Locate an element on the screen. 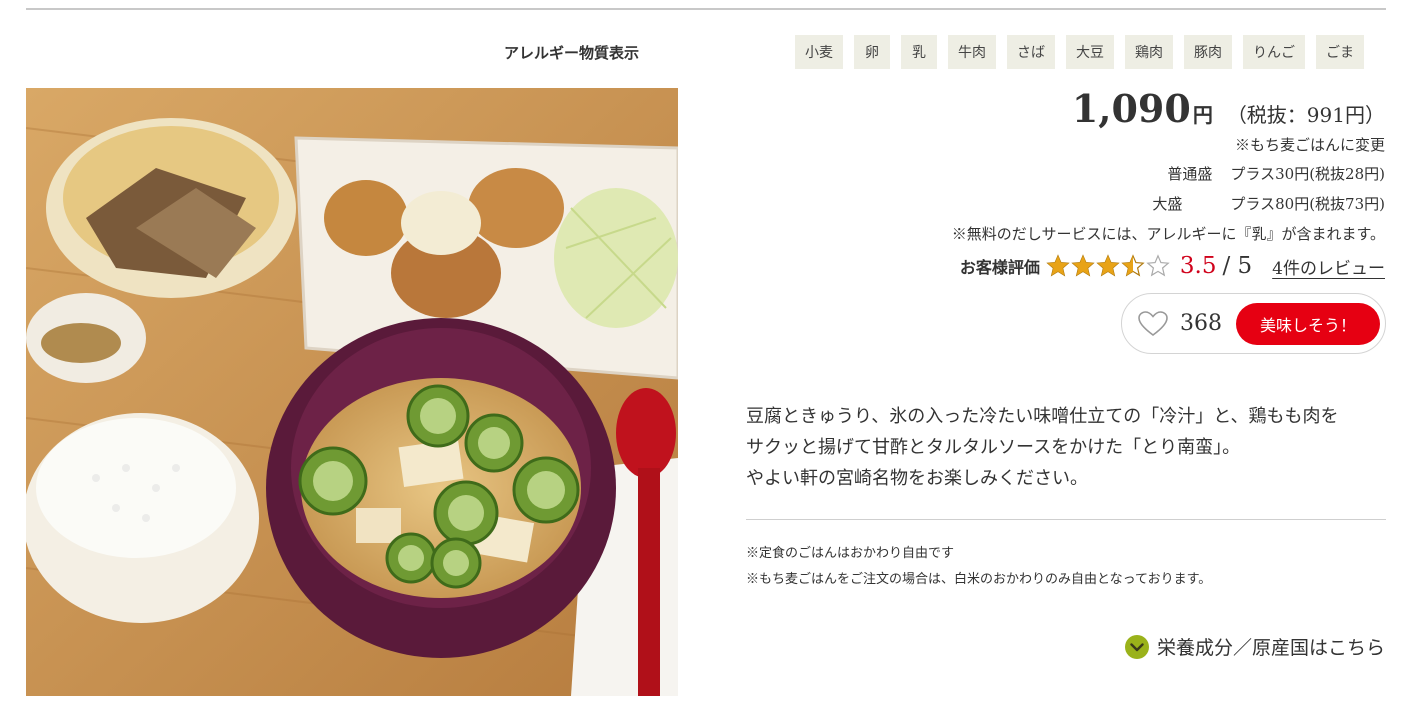  price: 1,090 円 （税抜：991円） is located at coordinates (1228, 108).